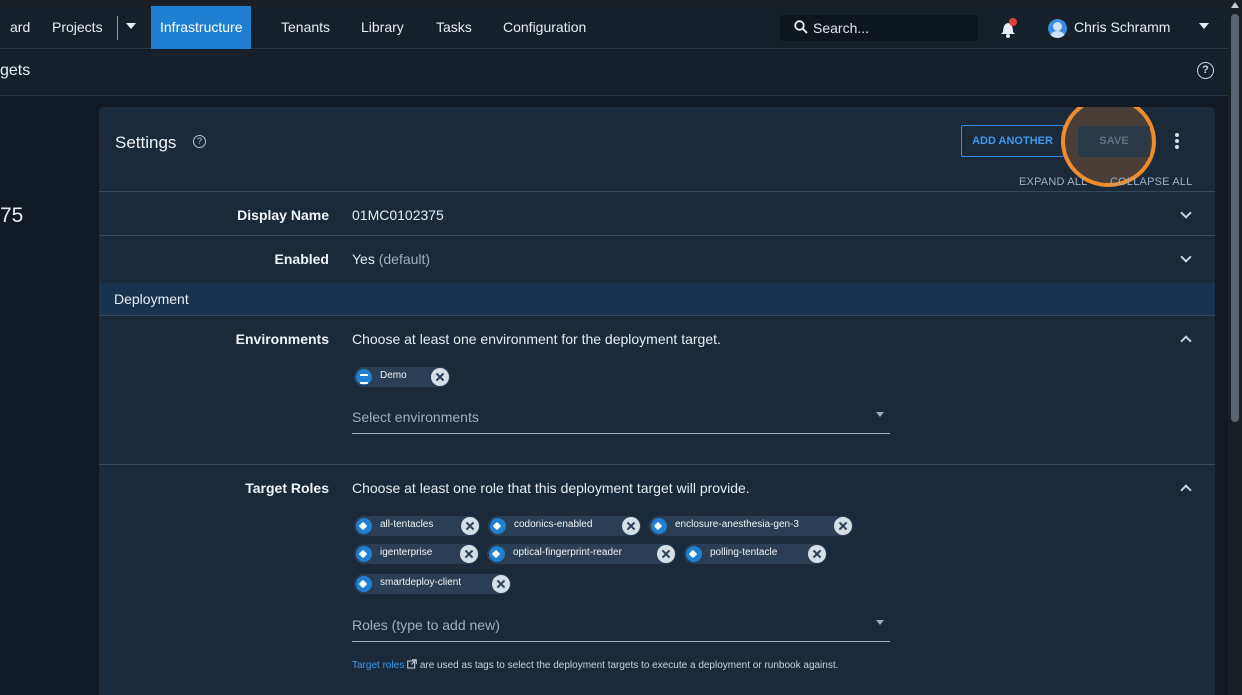 This screenshot has height=695, width=1242. I want to click on deployment-section-header: Deployment, so click(657, 299).